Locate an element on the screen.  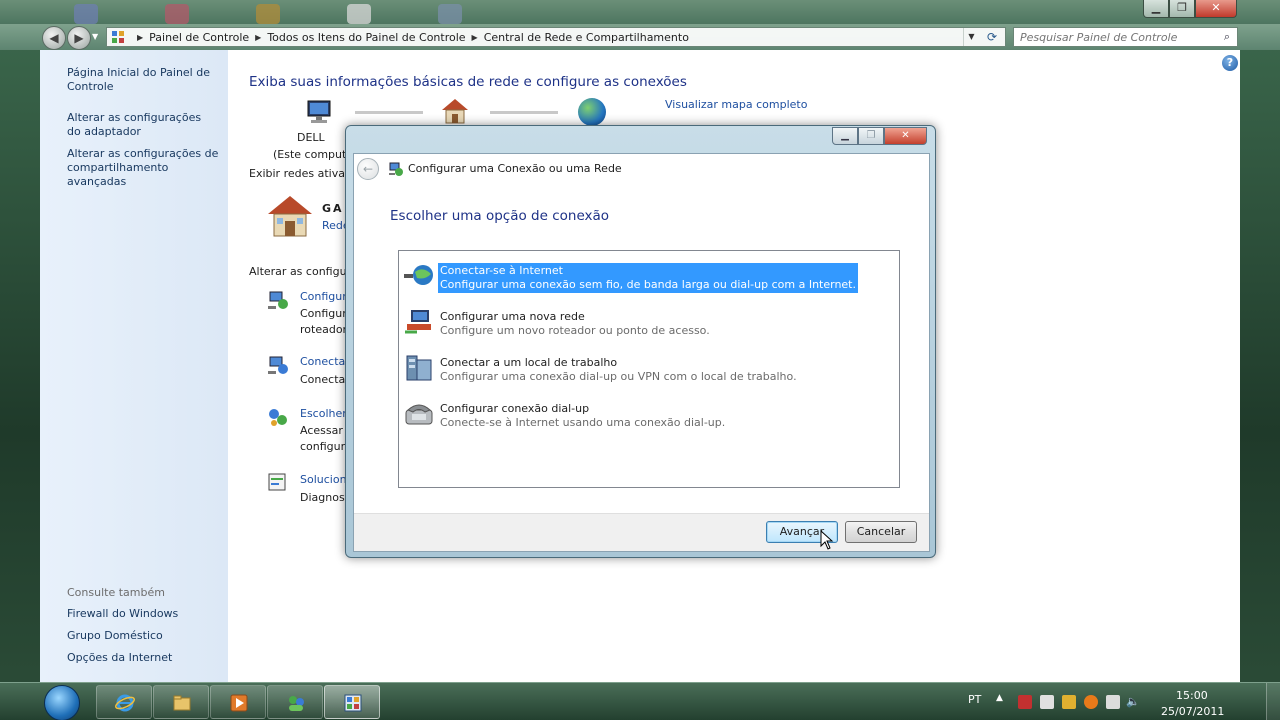
internet-options-link: Opções da Internet is located at coordinates (119, 658).